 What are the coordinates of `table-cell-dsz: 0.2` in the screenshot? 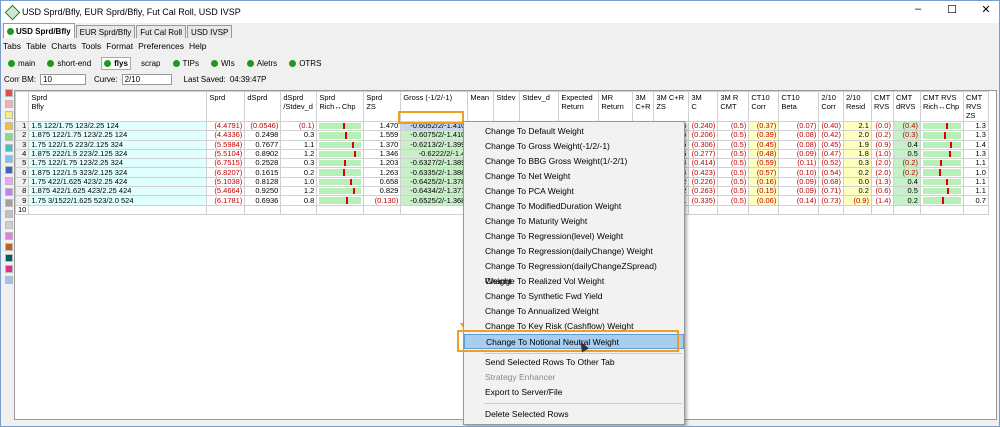 It's located at (299, 172).